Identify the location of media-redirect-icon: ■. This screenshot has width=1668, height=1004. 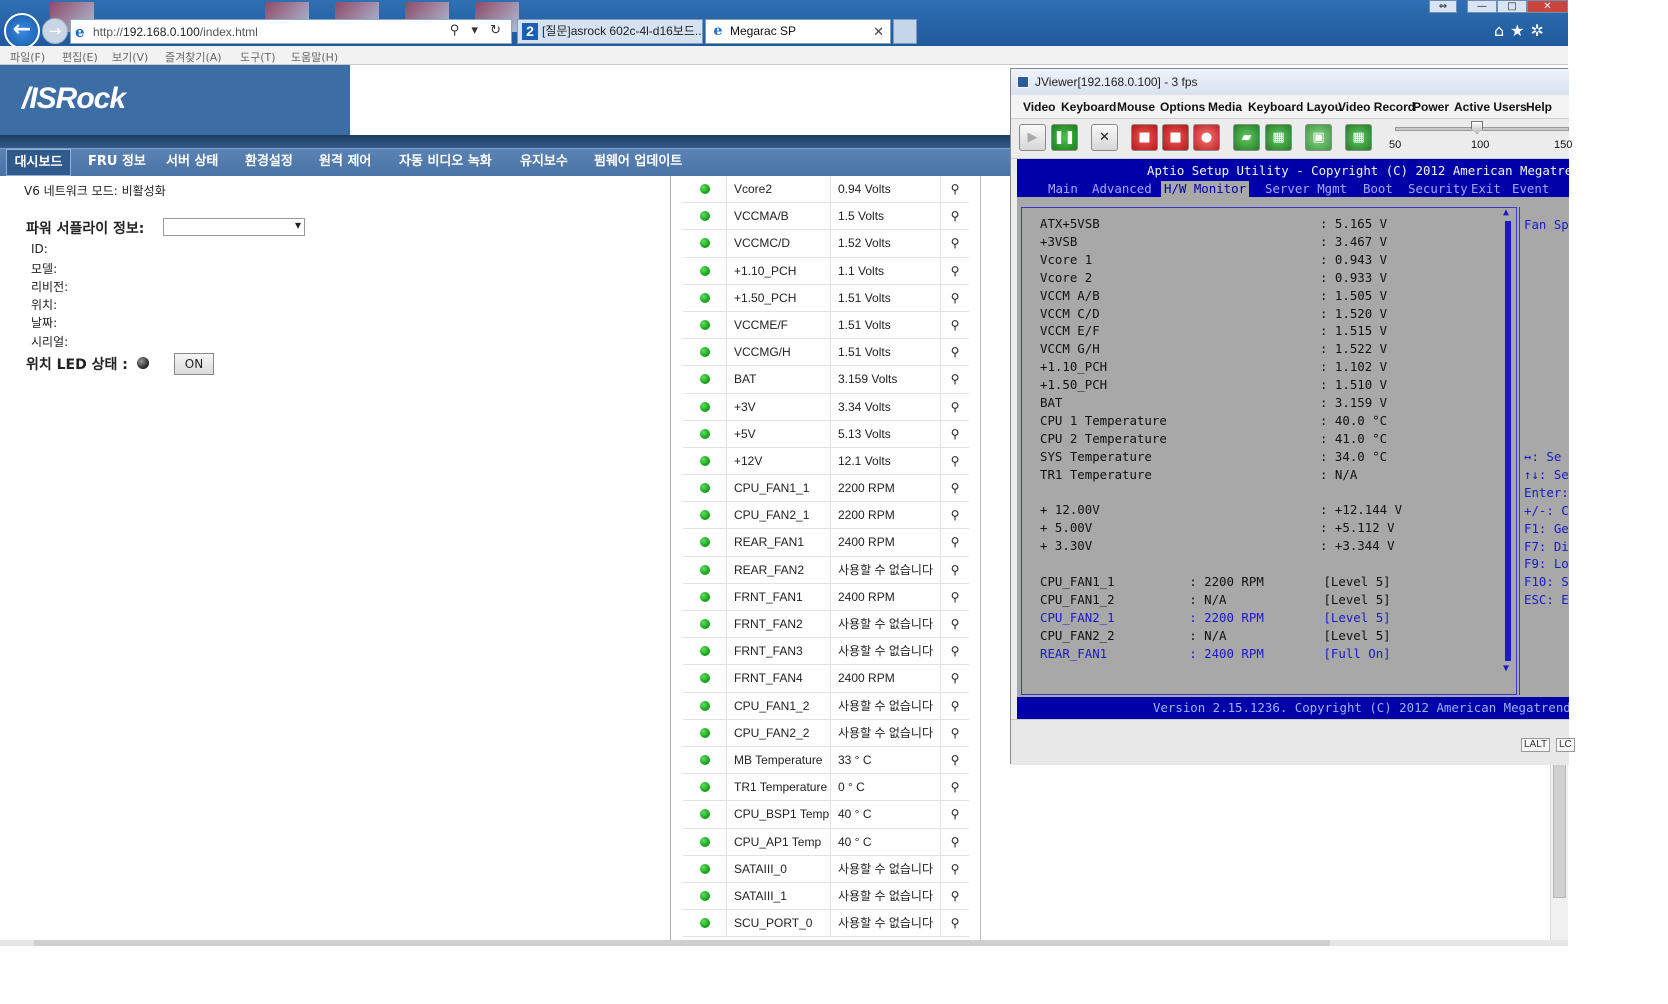
(1144, 137).